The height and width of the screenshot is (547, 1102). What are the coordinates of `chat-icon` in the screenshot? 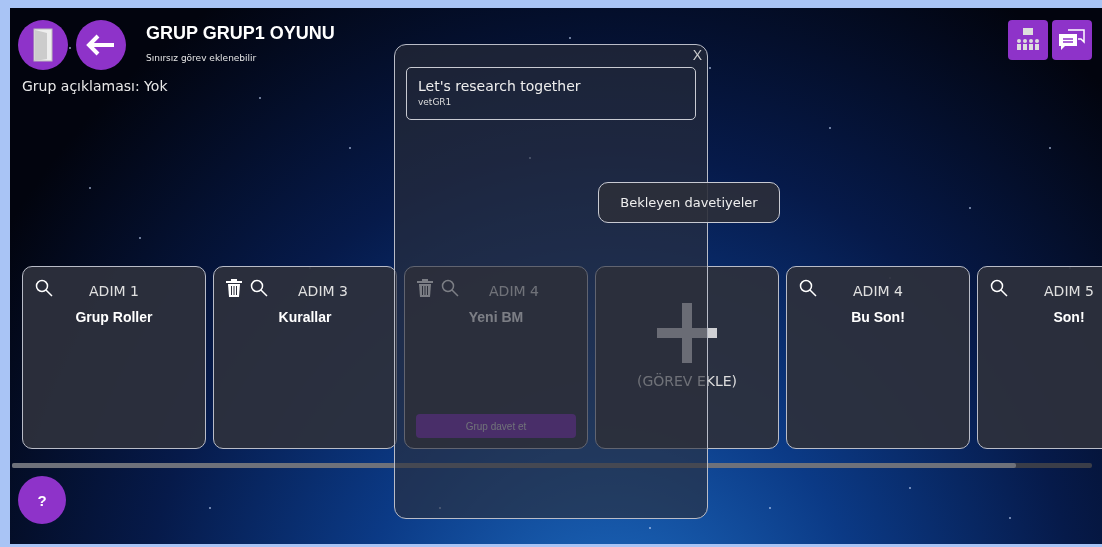 It's located at (1072, 40).